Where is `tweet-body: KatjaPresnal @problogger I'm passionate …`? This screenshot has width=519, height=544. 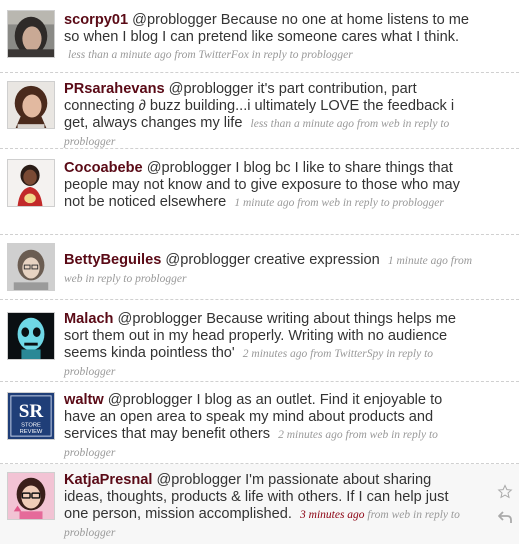 tweet-body: KatjaPresnal @problogger I'm passionate … is located at coordinates (269, 507).